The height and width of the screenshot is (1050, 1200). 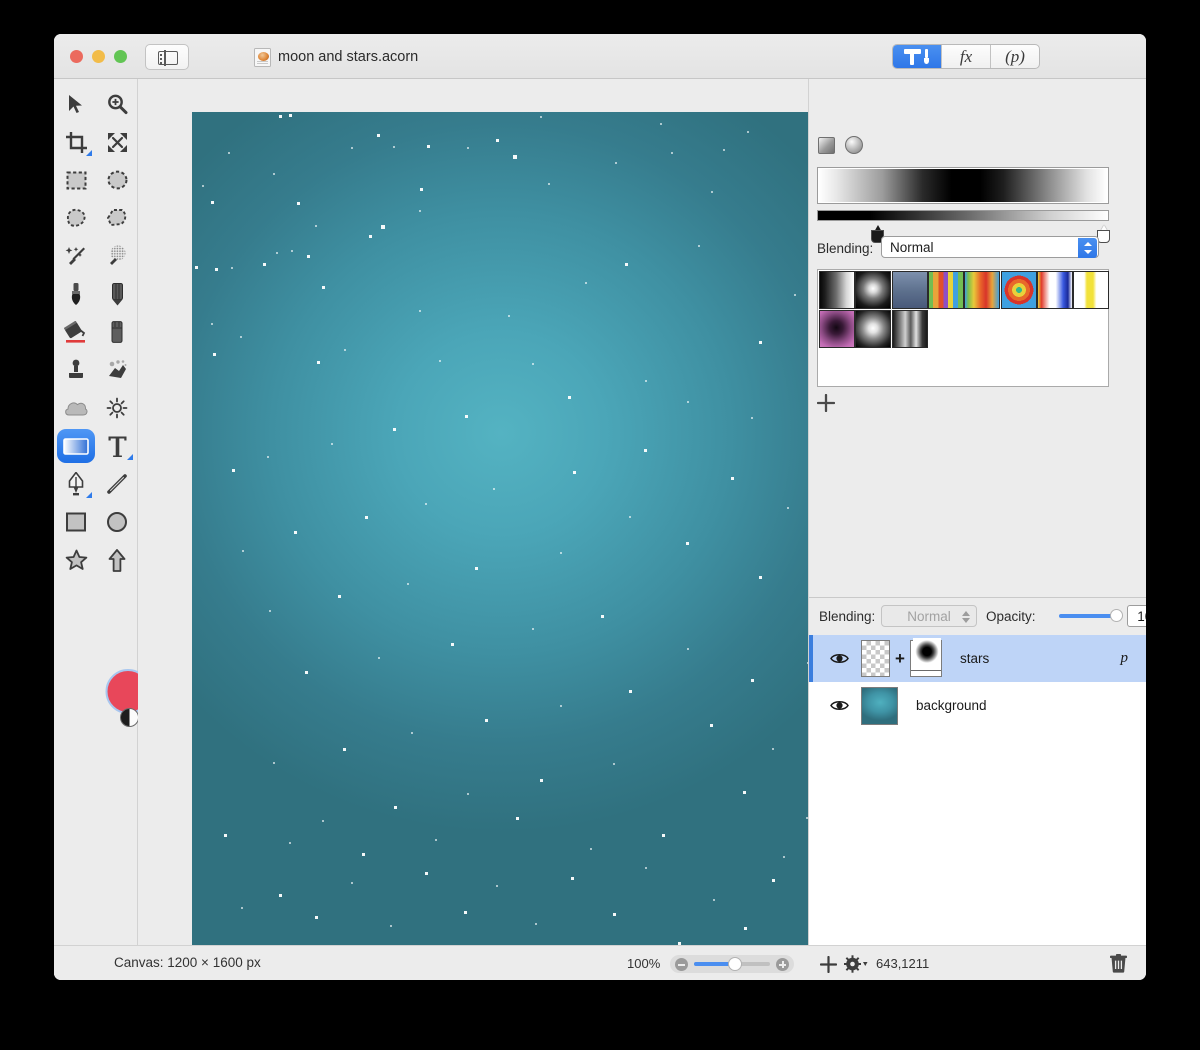 I want to click on sidebar-toggle-button, so click(x=167, y=57).